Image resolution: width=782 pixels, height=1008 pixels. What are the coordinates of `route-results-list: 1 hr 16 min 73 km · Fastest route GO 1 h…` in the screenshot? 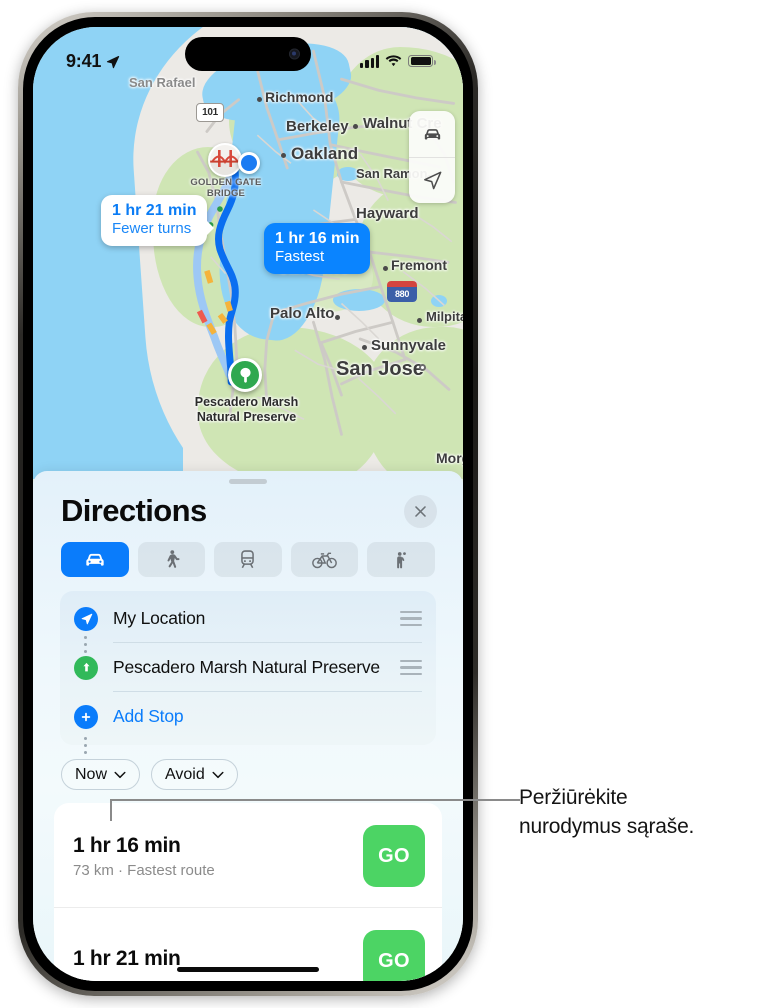 It's located at (248, 892).